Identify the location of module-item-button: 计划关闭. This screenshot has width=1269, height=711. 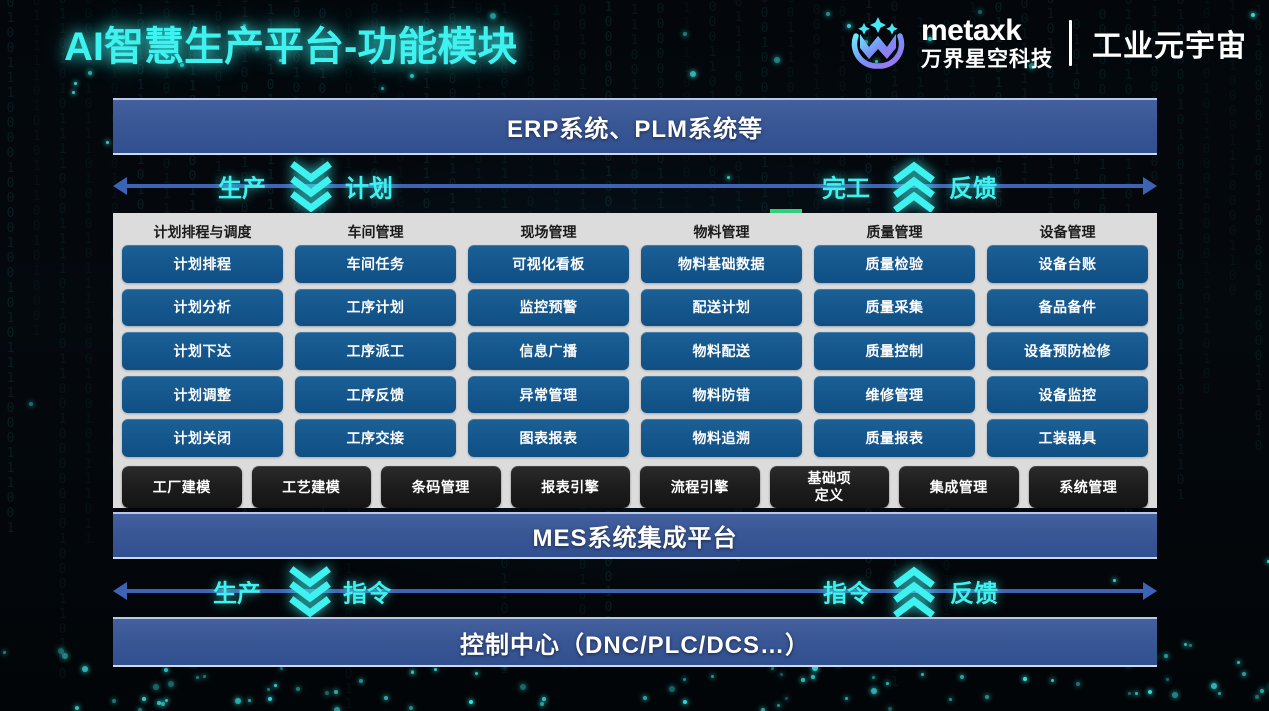
(202, 438).